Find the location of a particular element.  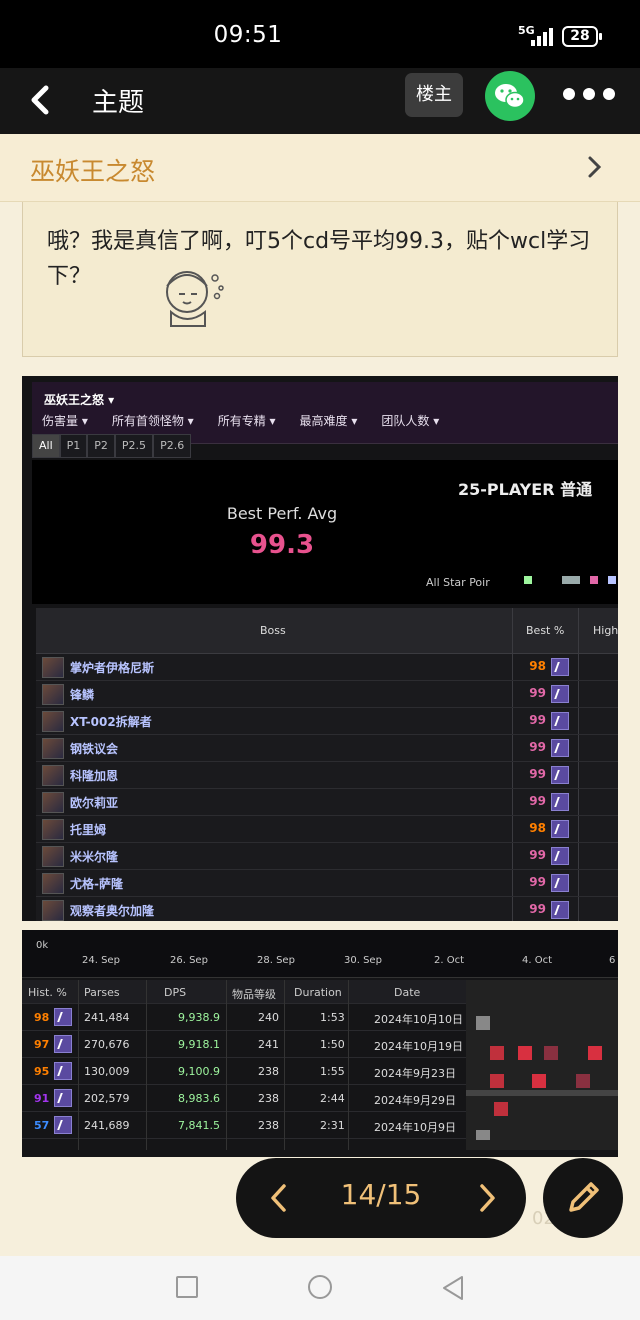

reply-button is located at coordinates (583, 1198).